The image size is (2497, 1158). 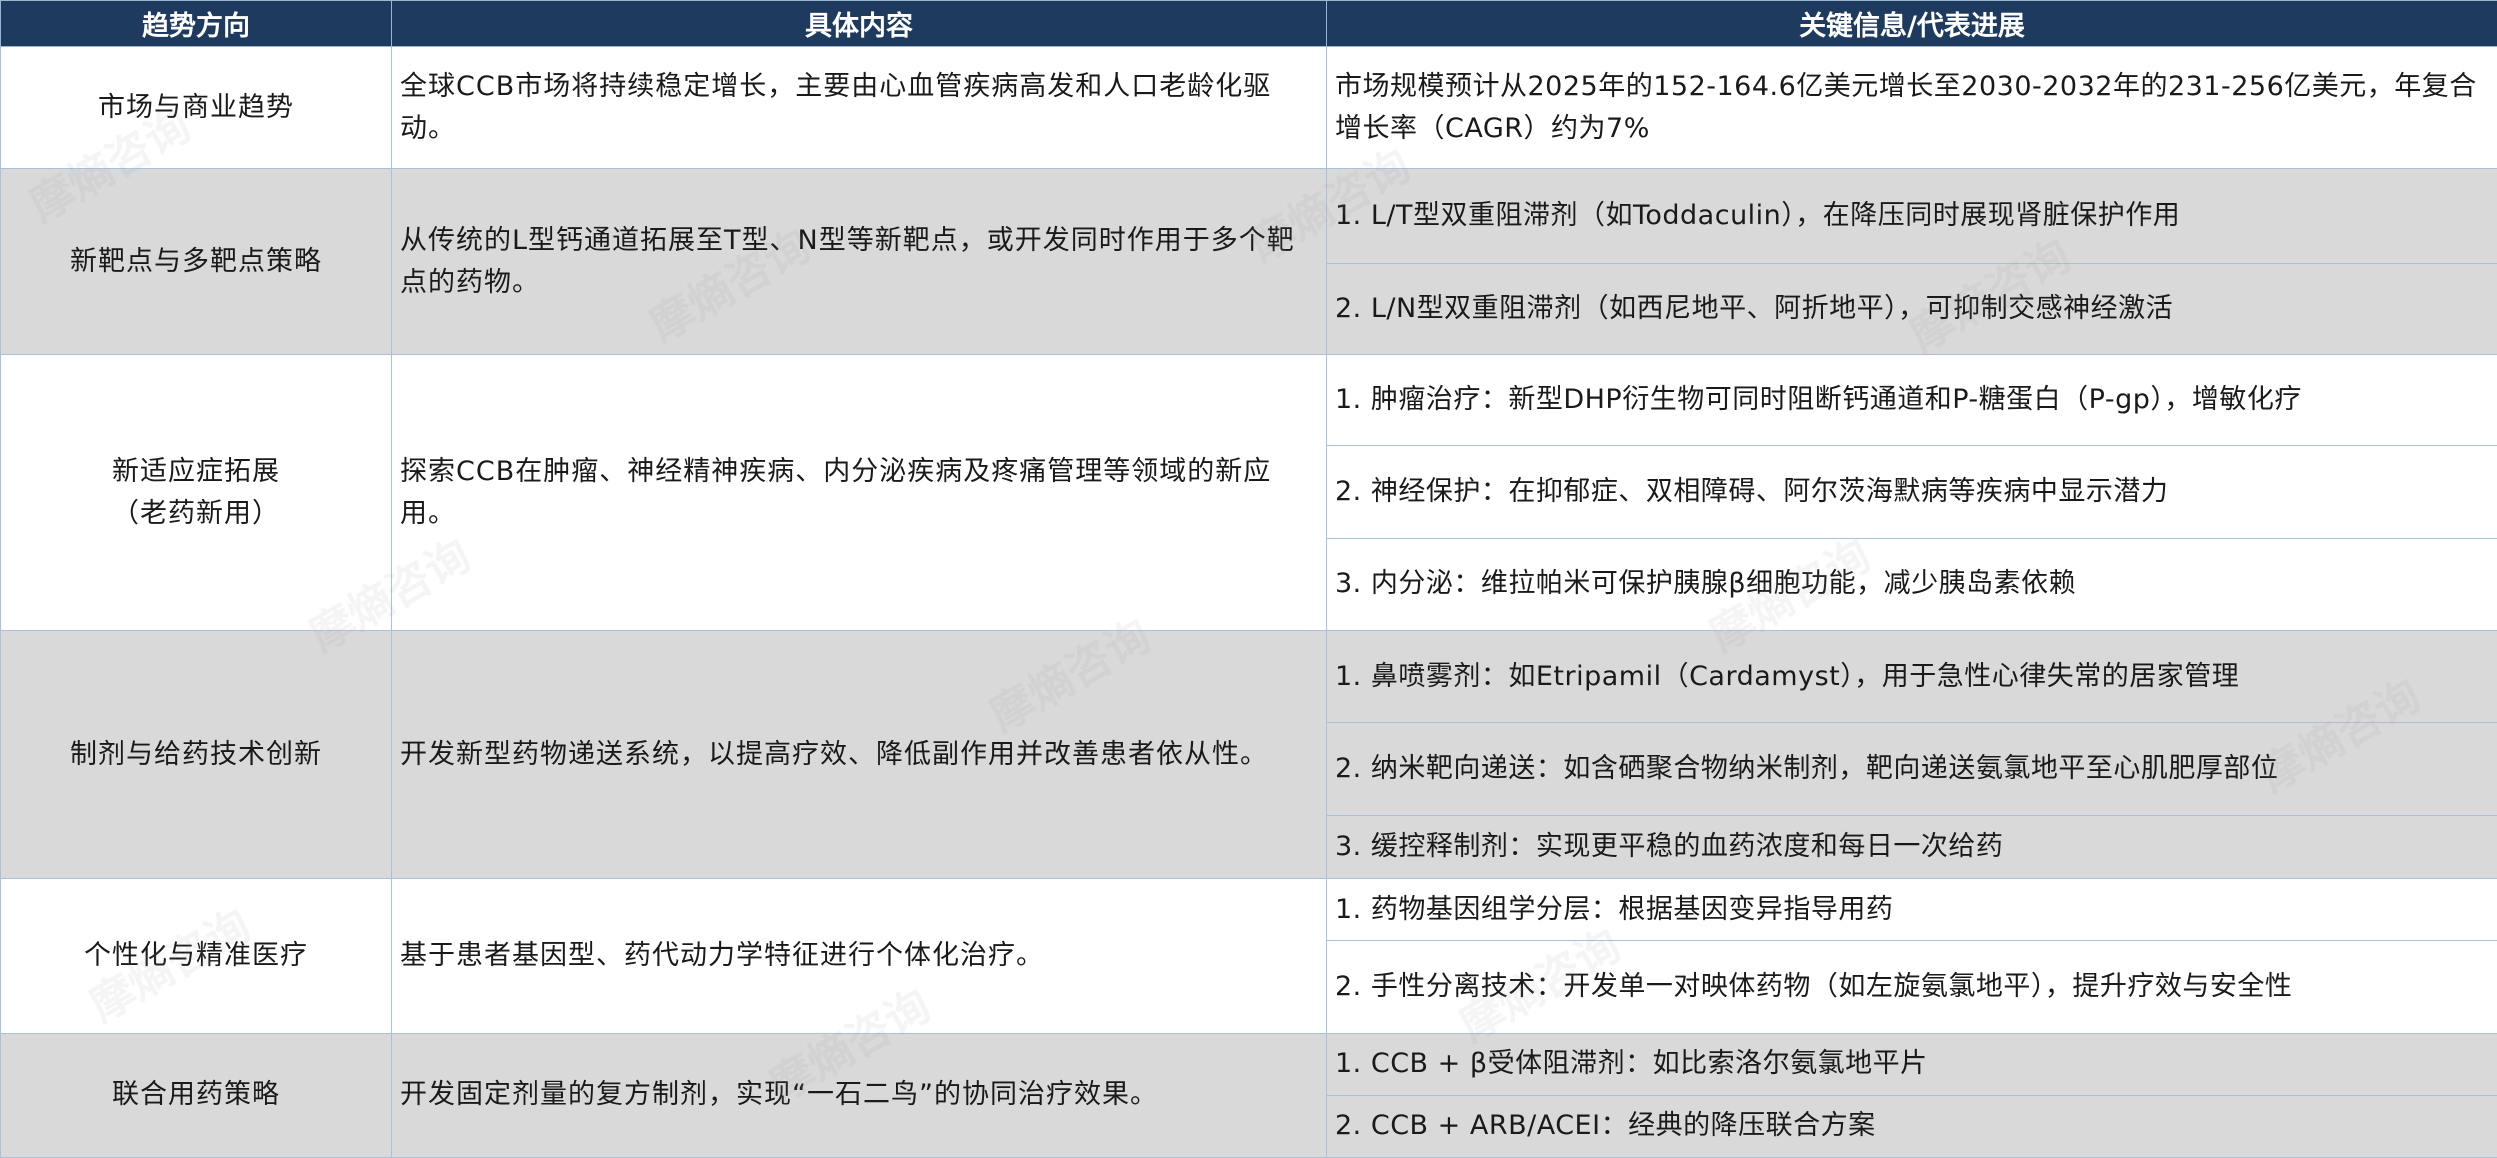 I want to click on header-direction: 趋势方向, so click(x=196, y=23).